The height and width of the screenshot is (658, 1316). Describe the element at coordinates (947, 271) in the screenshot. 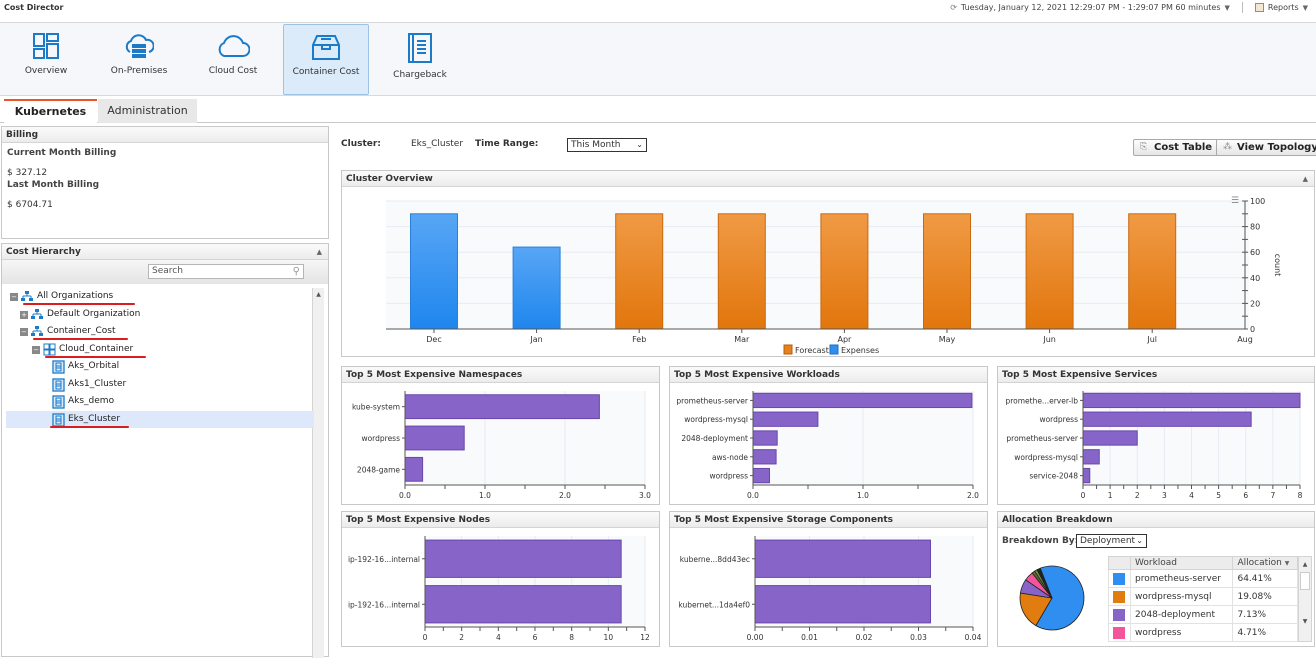

I see `bar-may` at that location.